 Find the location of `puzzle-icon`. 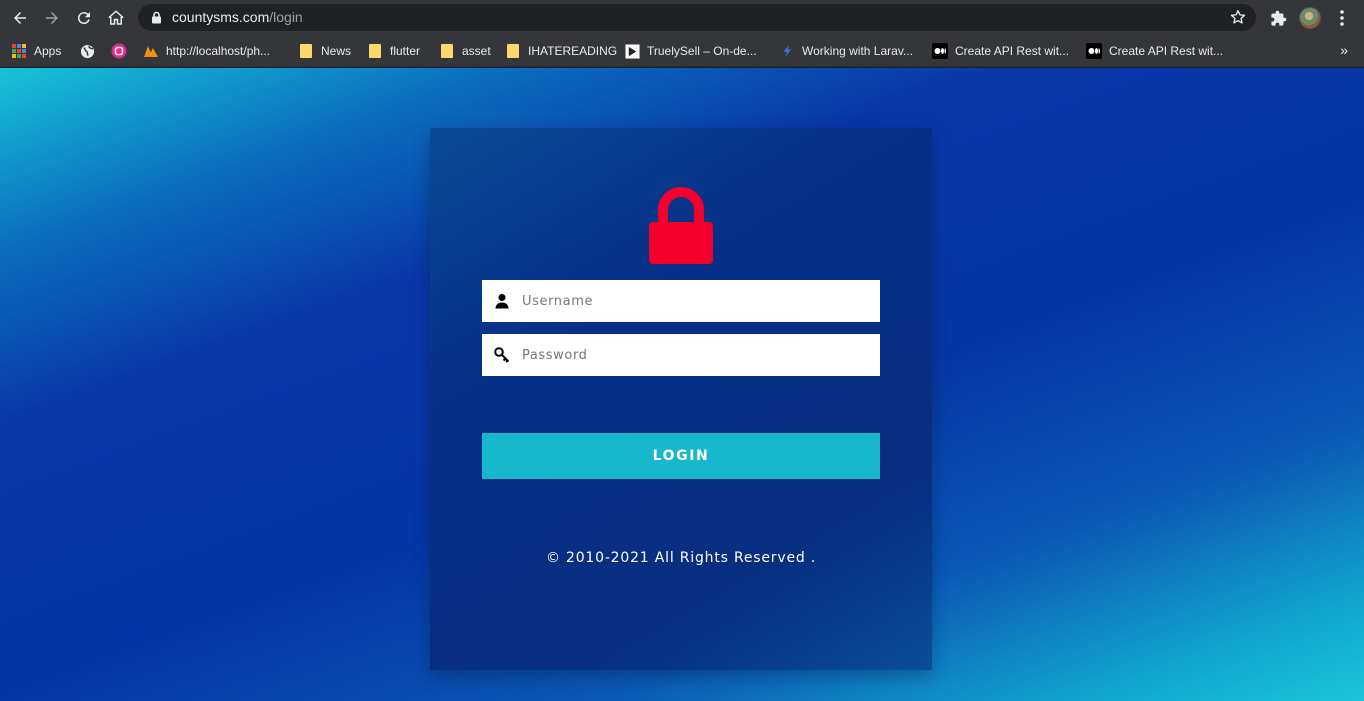

puzzle-icon is located at coordinates (1278, 18).